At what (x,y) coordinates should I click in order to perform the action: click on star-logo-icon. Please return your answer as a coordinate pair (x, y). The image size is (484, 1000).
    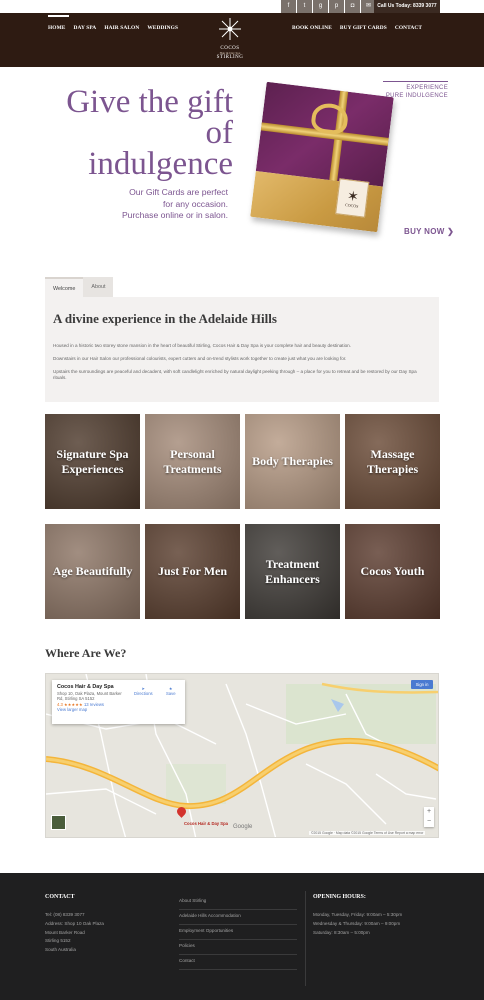
    Looking at the image, I should click on (230, 29).